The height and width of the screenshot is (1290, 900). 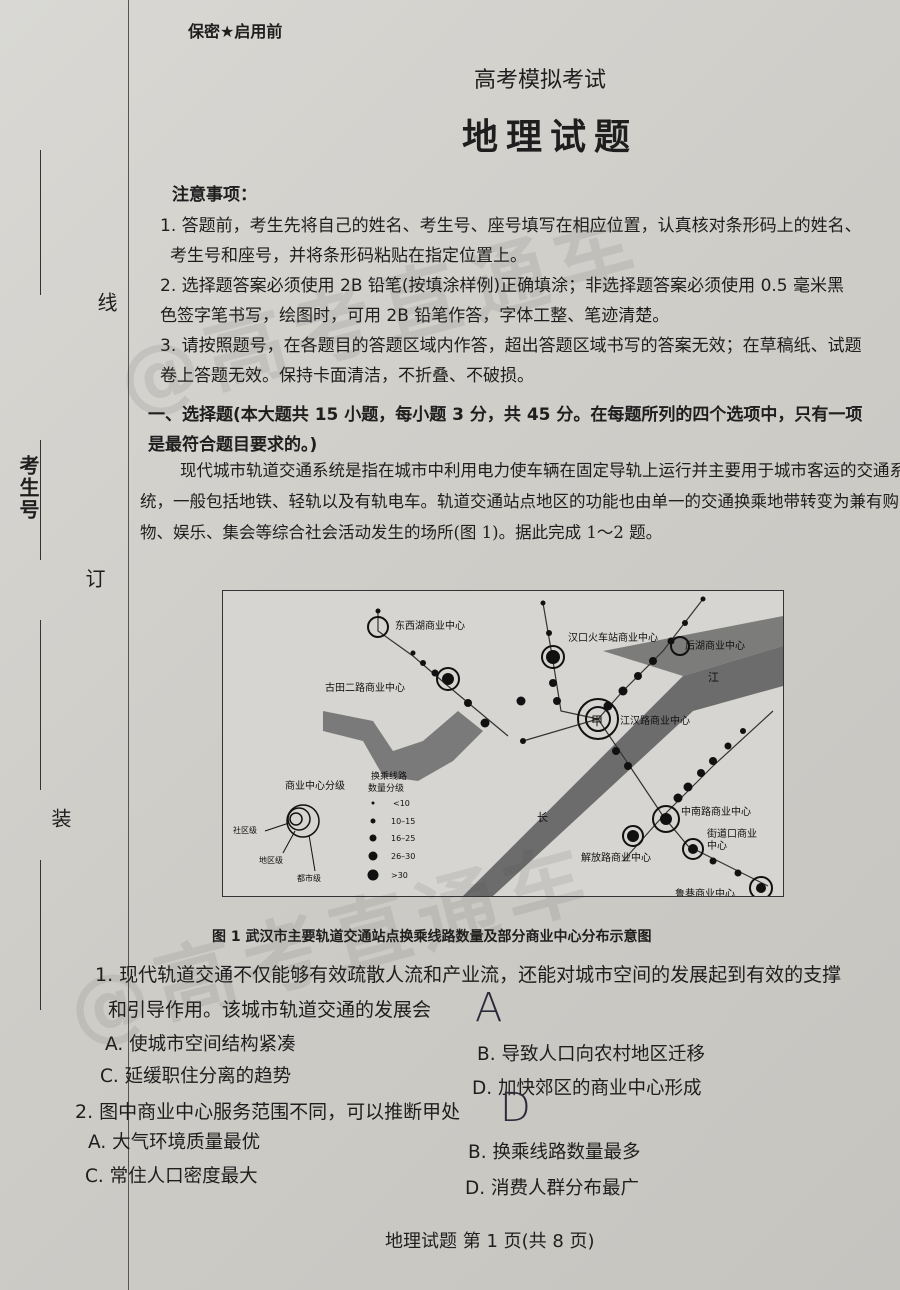 What do you see at coordinates (403, 838) in the screenshot?
I see `legend-t3: 16–25` at bounding box center [403, 838].